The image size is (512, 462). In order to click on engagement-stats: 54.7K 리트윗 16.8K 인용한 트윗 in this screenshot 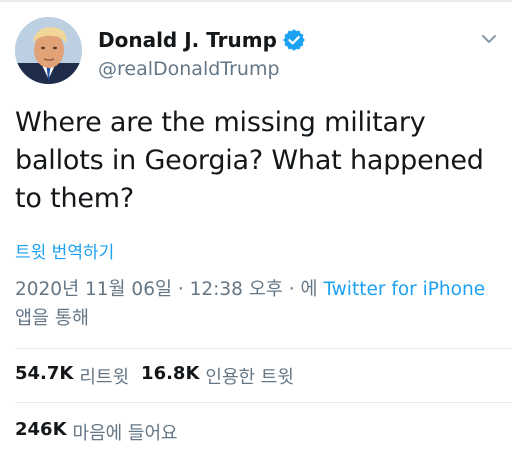, I will do `click(154, 376)`.